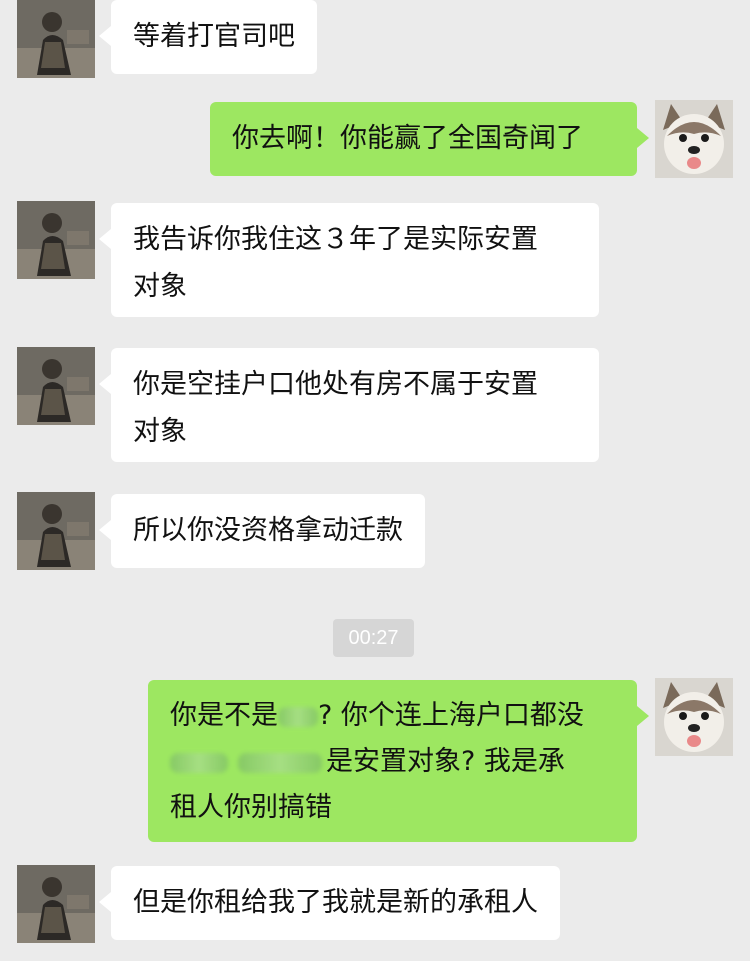 The image size is (750, 961). What do you see at coordinates (335, 384) in the screenshot?
I see `message-text-line: 你是空挂户口他处有房不属于安置` at bounding box center [335, 384].